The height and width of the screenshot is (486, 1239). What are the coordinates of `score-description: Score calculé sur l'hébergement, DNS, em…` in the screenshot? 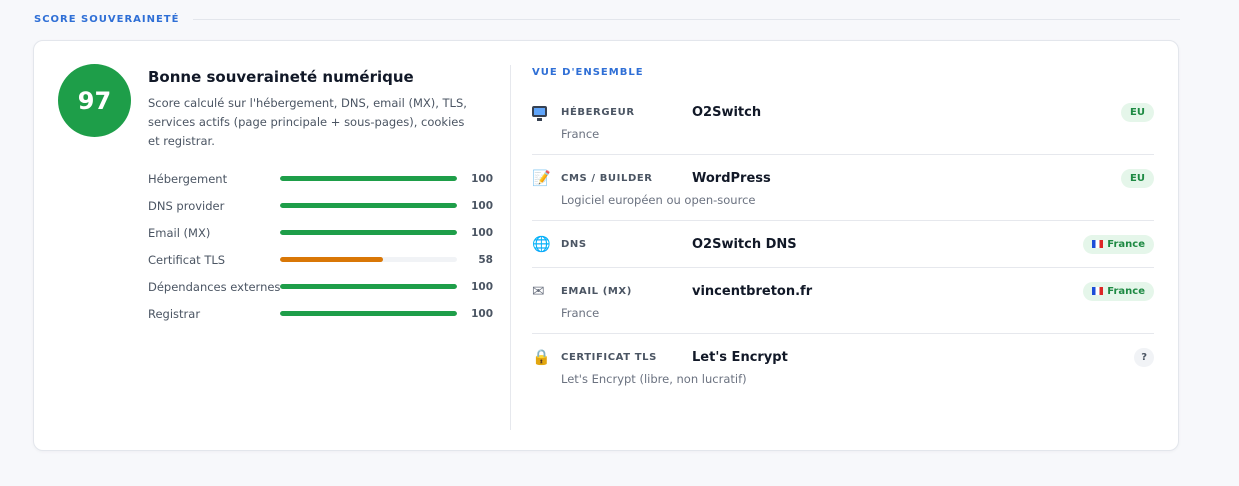 It's located at (307, 122).